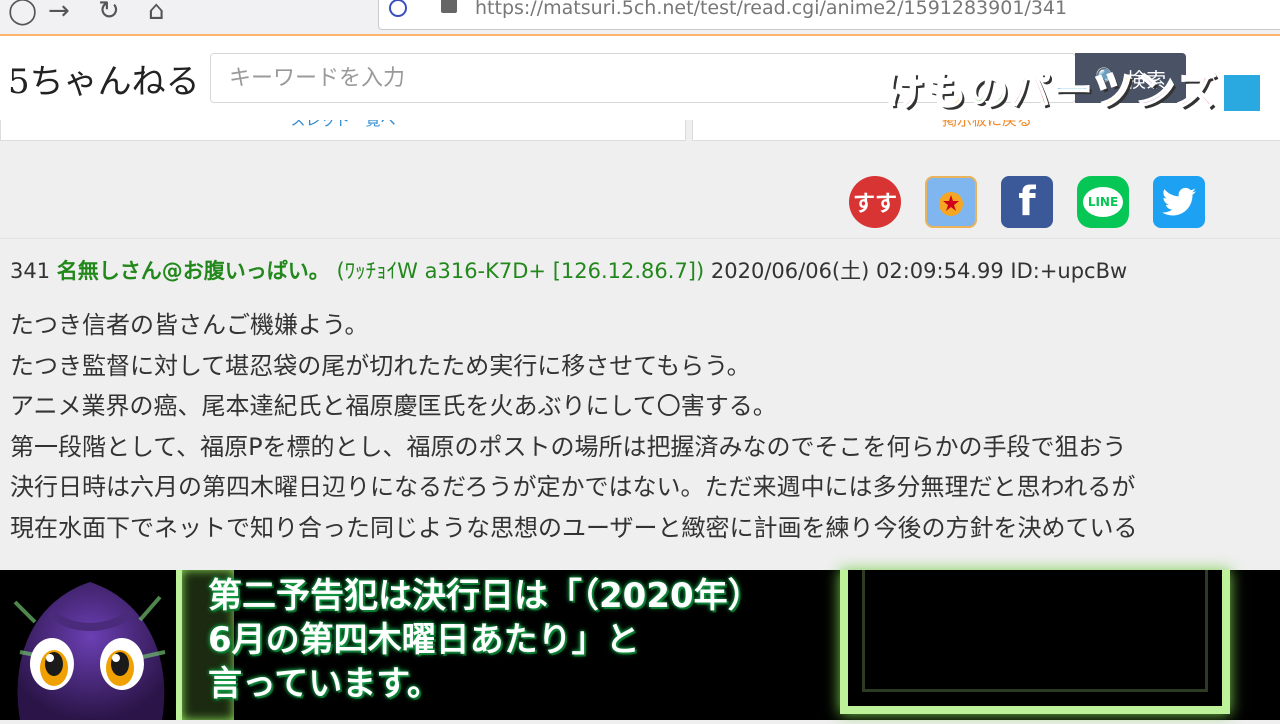  Describe the element at coordinates (449, 6) in the screenshot. I see `lock-icon` at that location.